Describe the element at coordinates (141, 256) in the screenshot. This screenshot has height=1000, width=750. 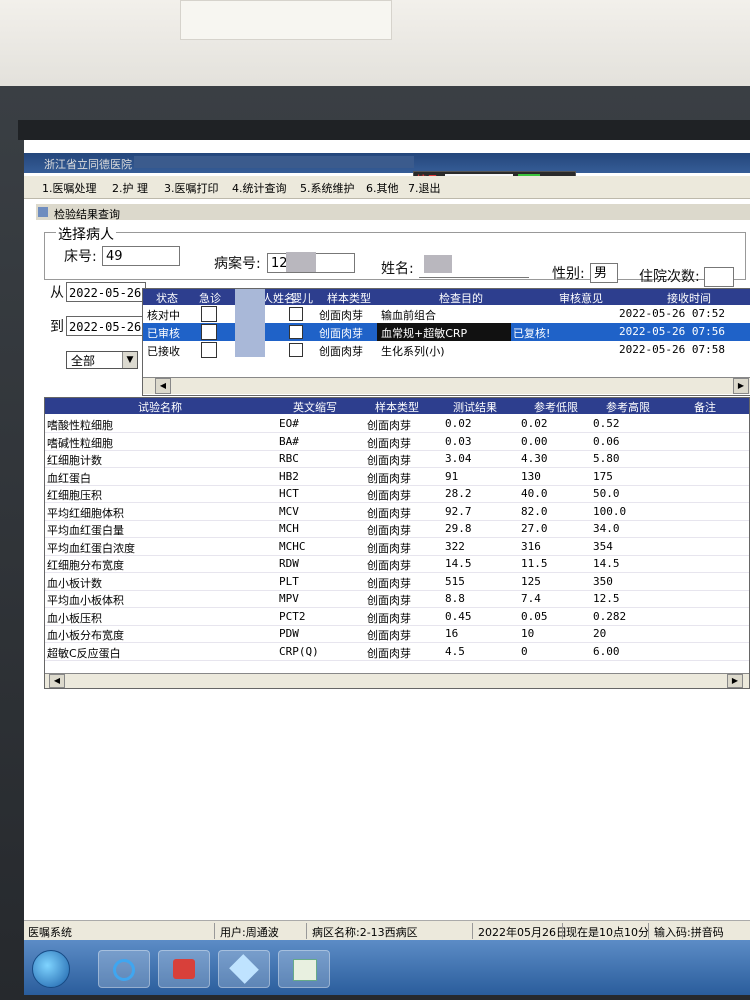
I see `bed-input: 49` at that location.